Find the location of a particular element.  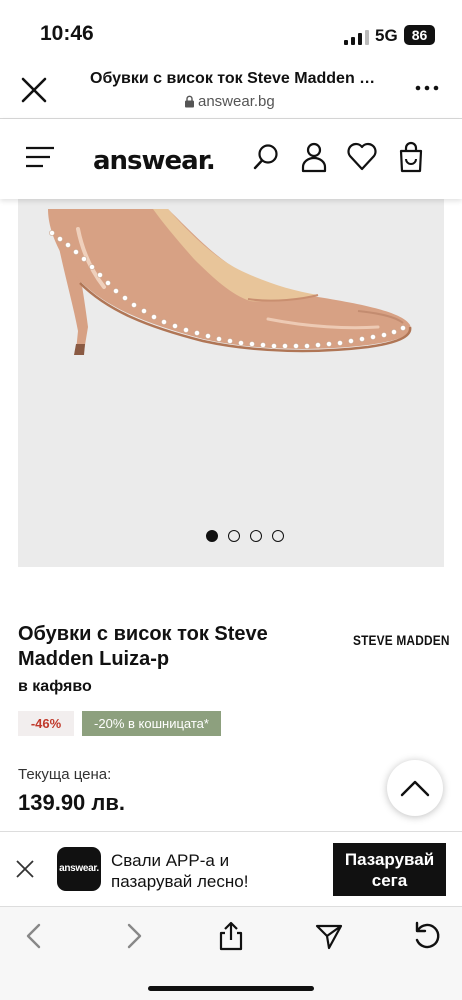

app-logo: answear. is located at coordinates (79, 869).